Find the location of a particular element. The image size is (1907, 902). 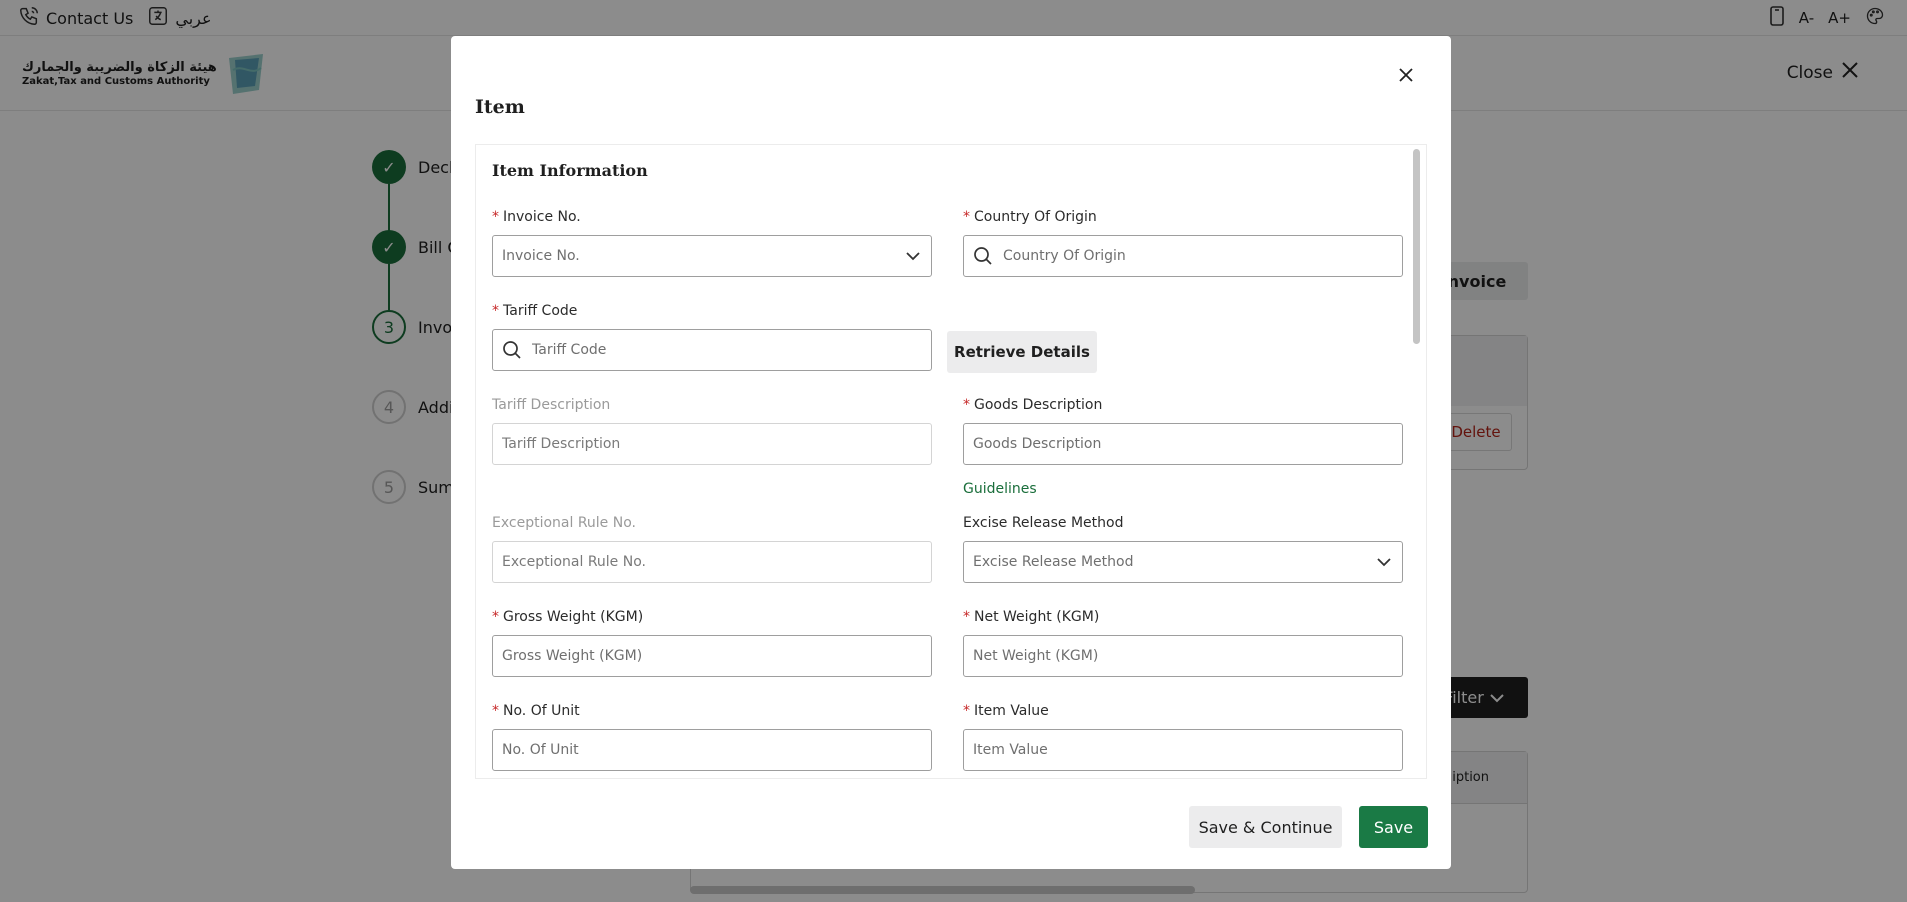

item-value-label: Item Value is located at coordinates (1011, 711).